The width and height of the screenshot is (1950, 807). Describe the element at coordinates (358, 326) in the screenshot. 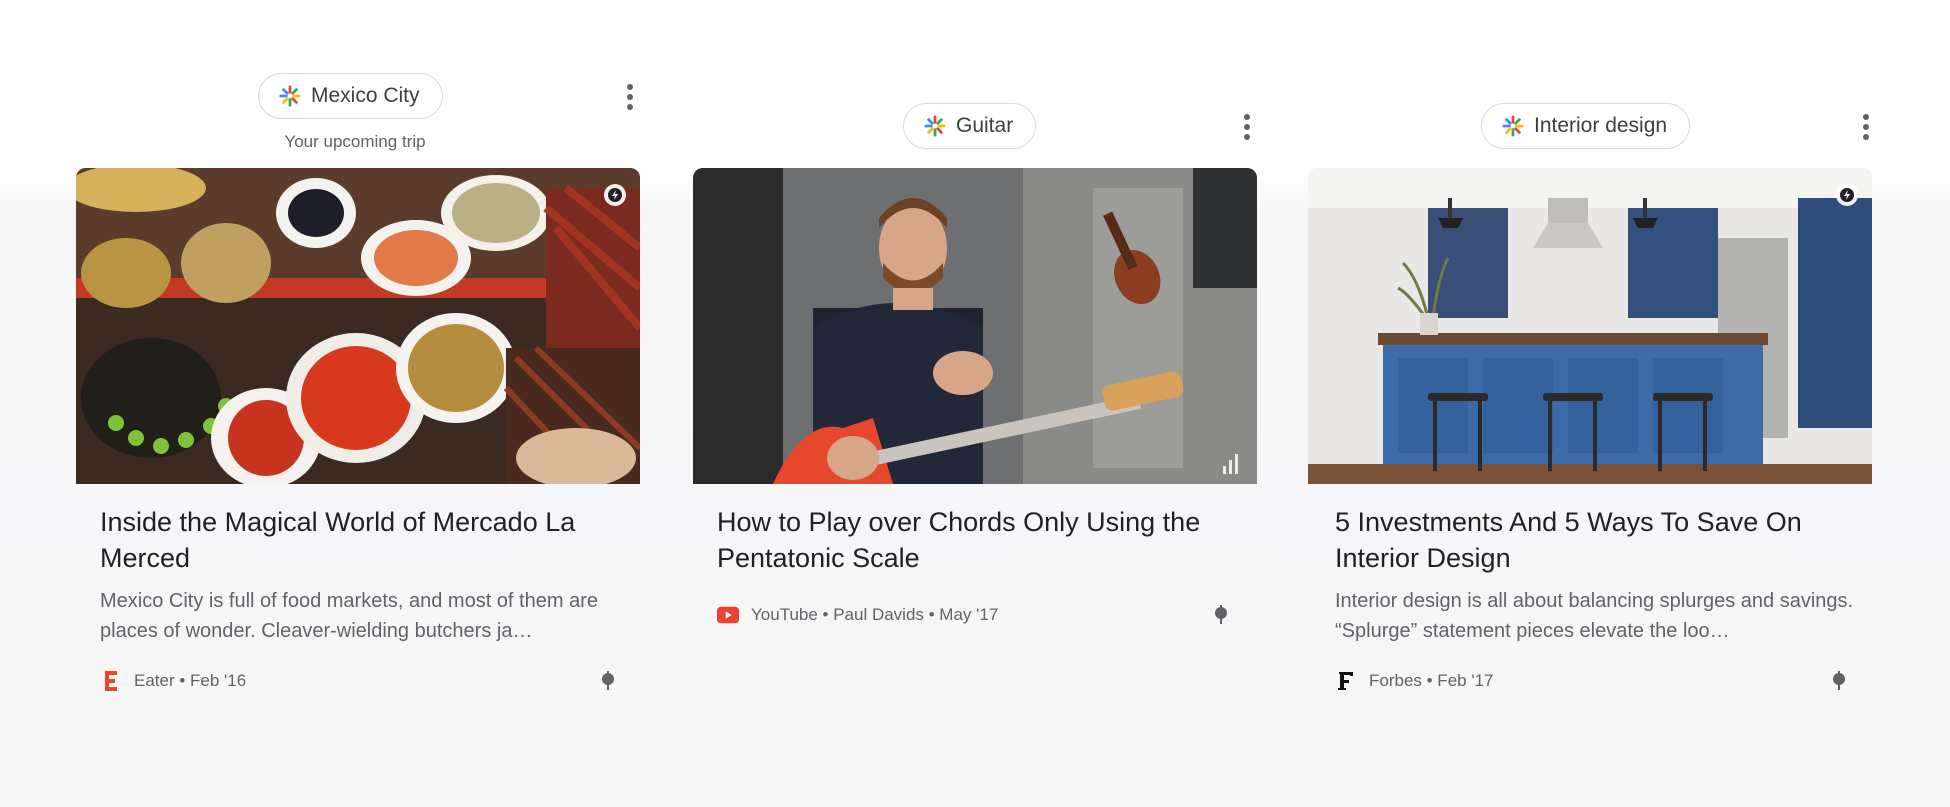

I see `market-food-image` at that location.